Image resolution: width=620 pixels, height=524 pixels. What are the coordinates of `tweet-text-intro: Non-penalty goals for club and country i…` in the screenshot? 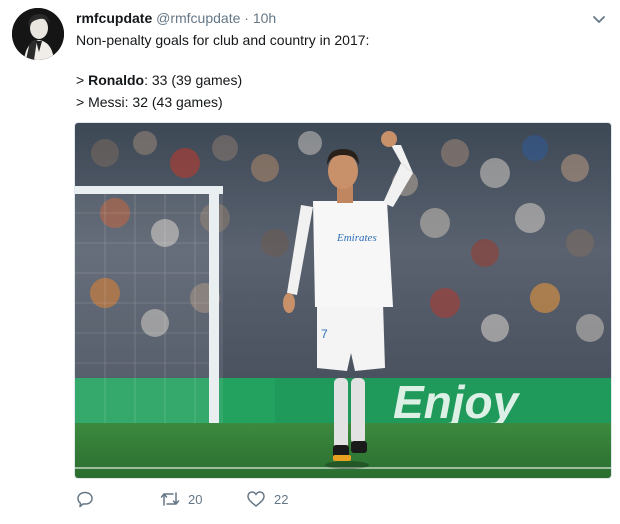 It's located at (223, 40).